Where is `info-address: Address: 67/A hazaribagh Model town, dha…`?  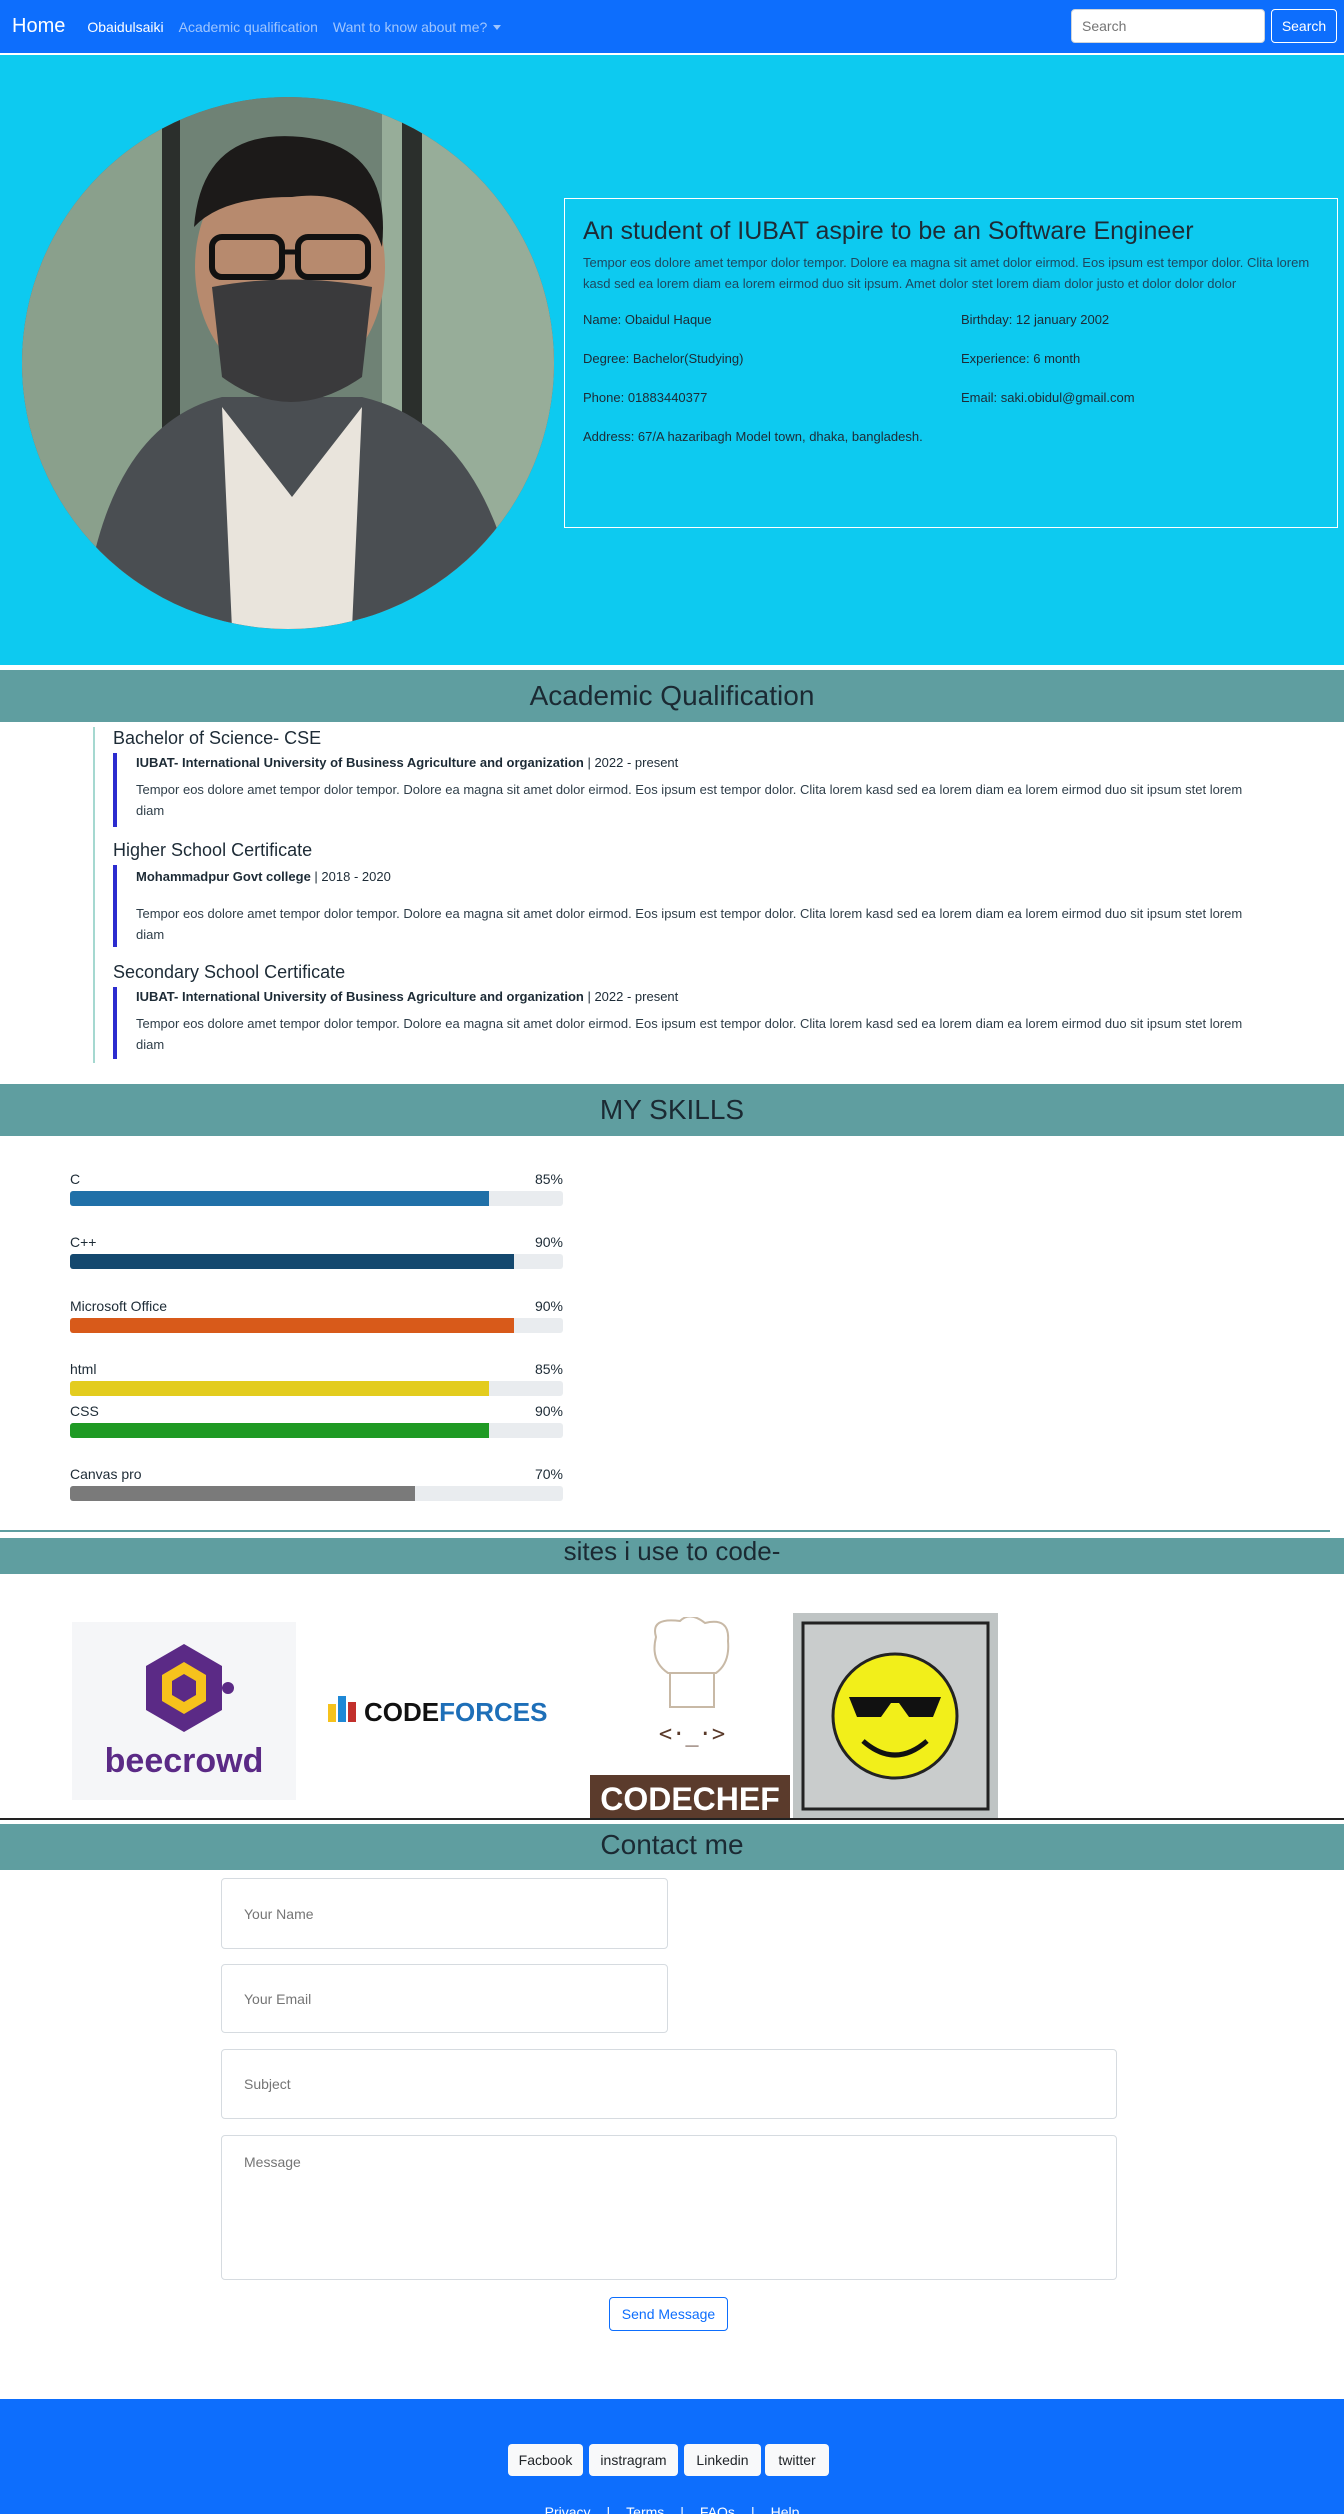
info-address: Address: 67/A hazaribagh Model town, dha… is located at coordinates (753, 436).